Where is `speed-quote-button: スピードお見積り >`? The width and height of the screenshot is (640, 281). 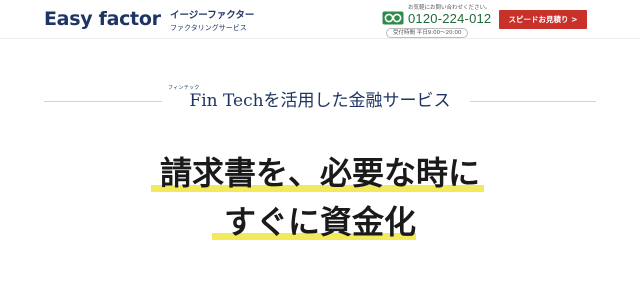
speed-quote-button: スピードお見積り > is located at coordinates (543, 19).